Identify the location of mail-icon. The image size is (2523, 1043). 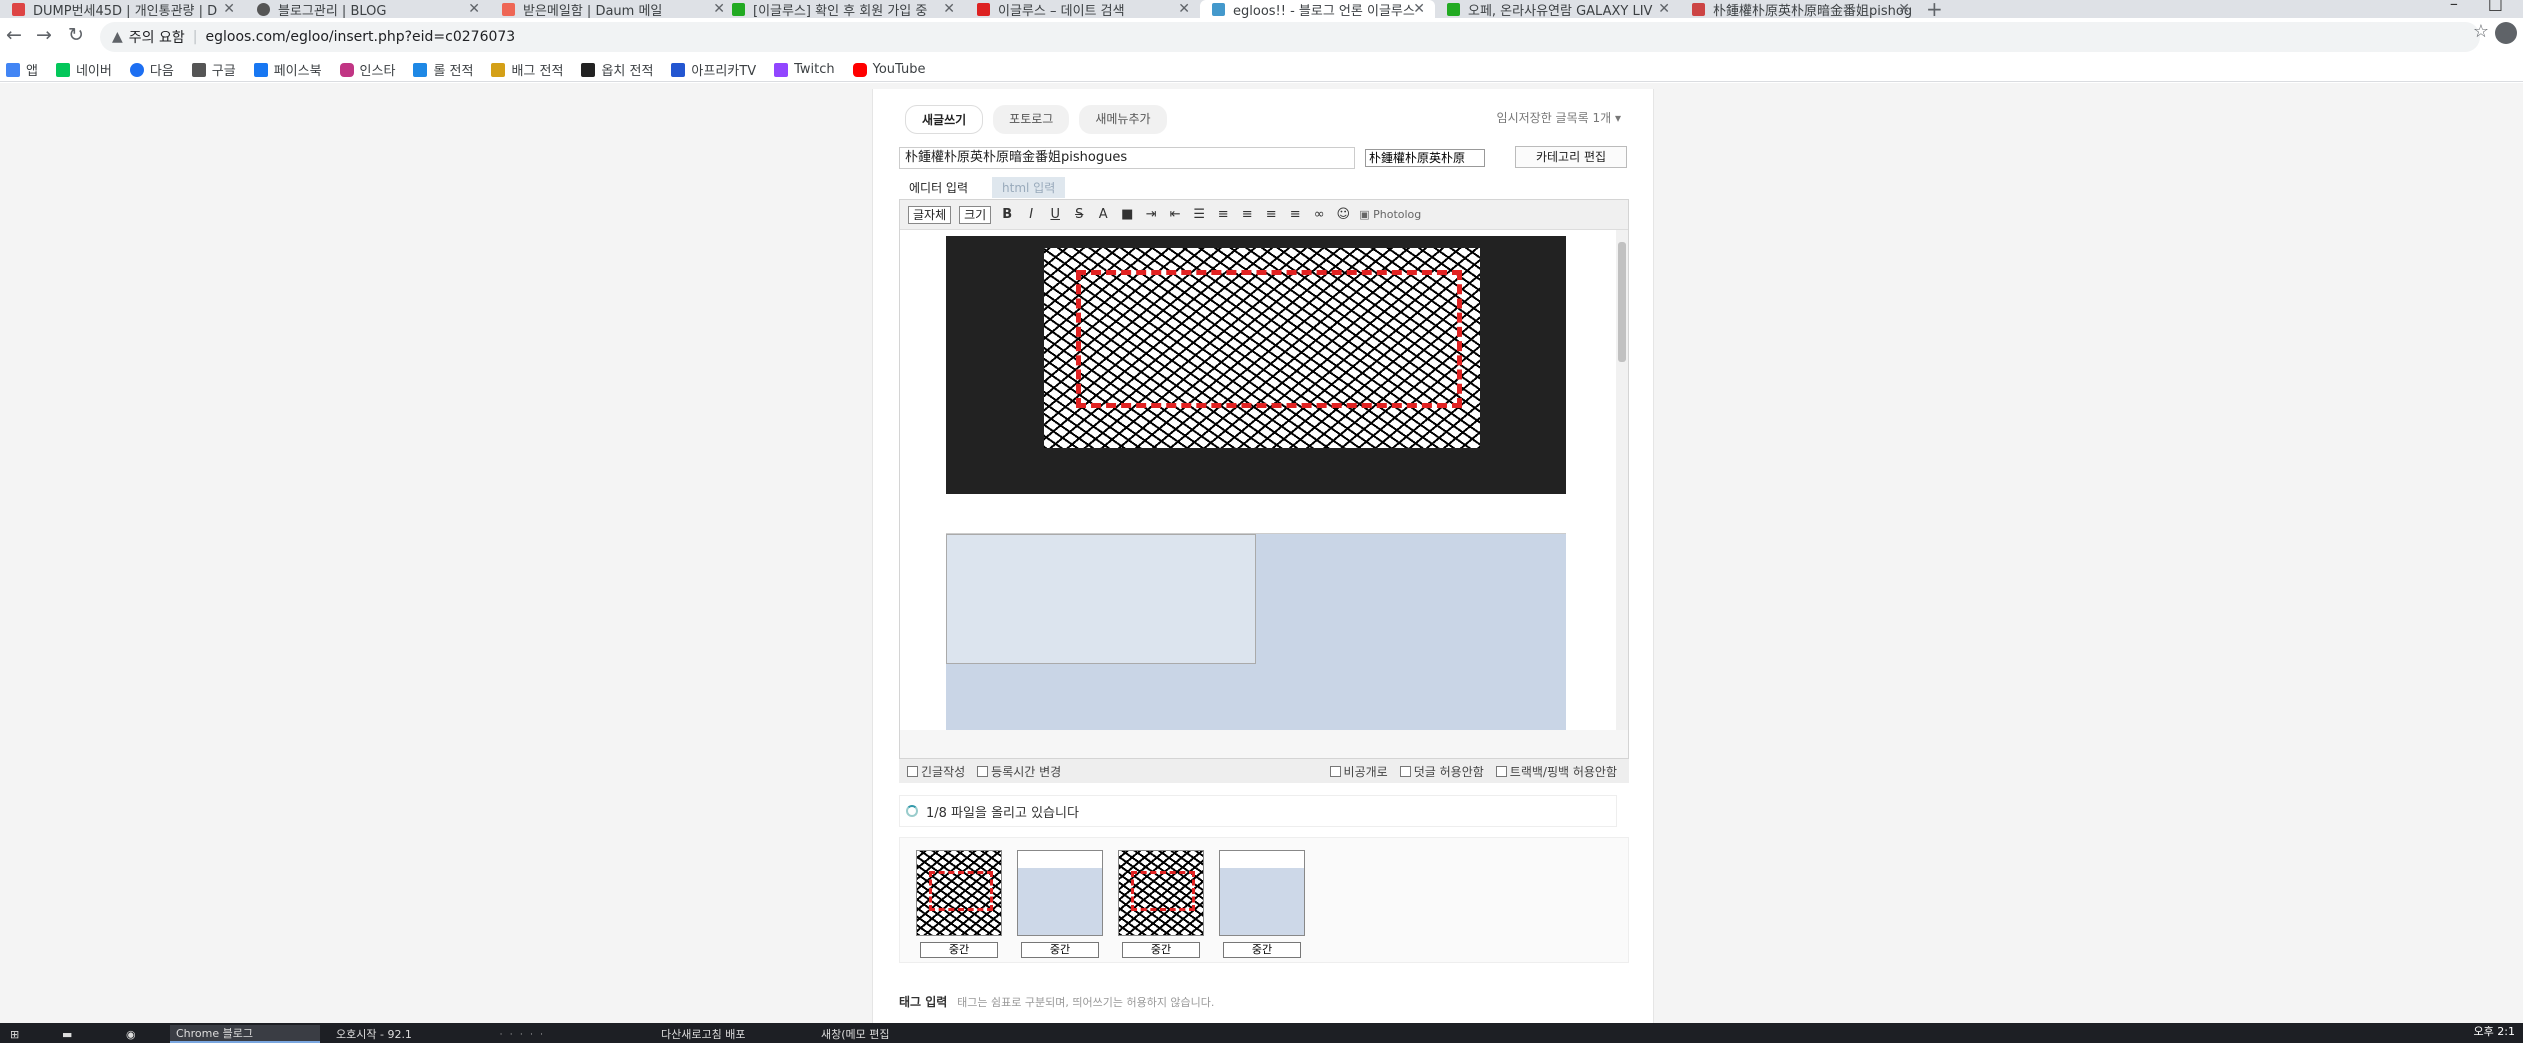
(508, 9).